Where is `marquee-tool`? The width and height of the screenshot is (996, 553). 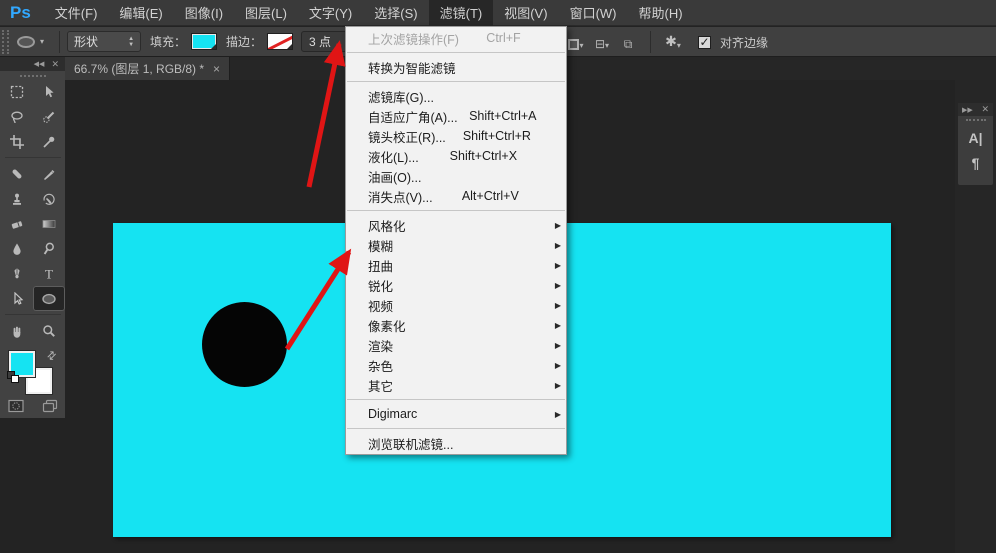 marquee-tool is located at coordinates (17, 91).